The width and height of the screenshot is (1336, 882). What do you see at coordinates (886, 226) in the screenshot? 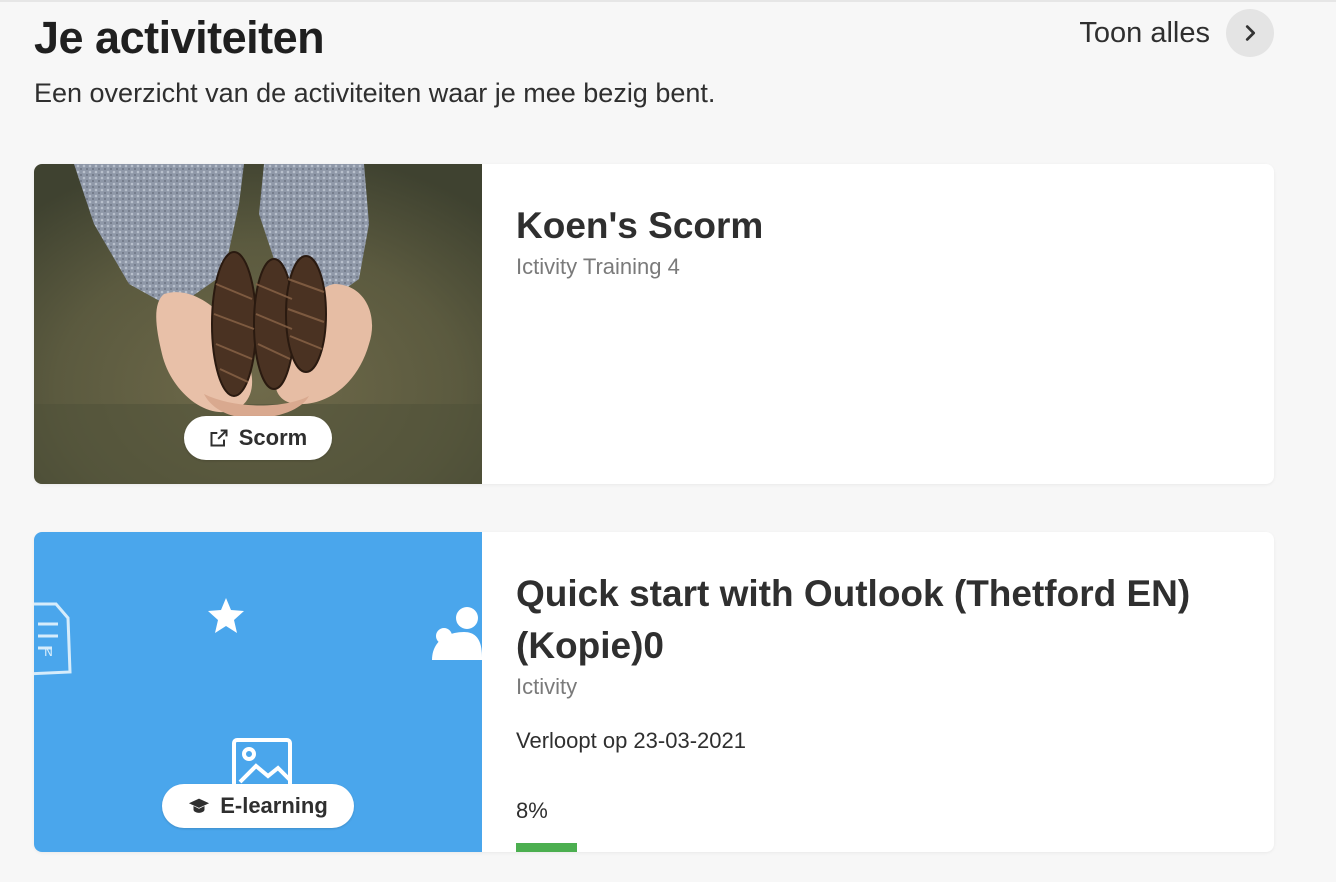
I see `activity-title: Koen's Scorm` at bounding box center [886, 226].